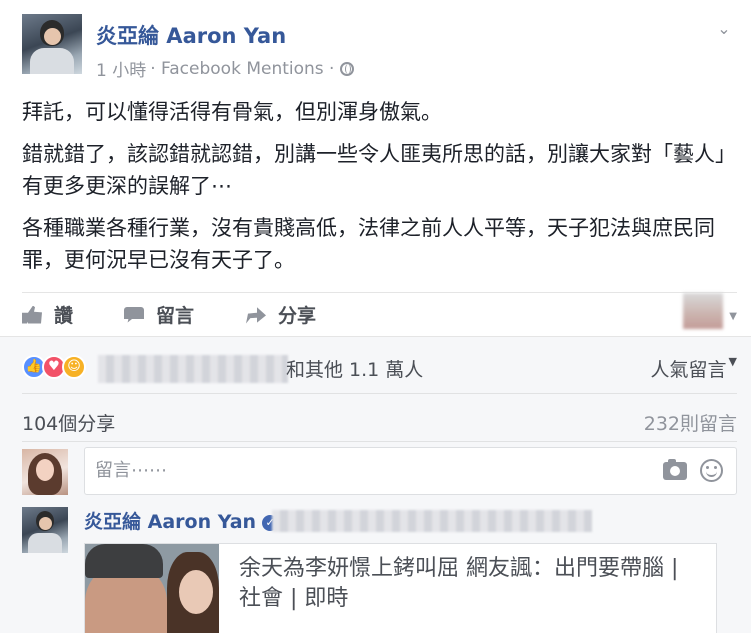 This screenshot has height=633, width=751. I want to click on reactions-row: 👍 ♥ ☺ 和其他 1.1 萬人 人氣留言 ▼, so click(379, 367).